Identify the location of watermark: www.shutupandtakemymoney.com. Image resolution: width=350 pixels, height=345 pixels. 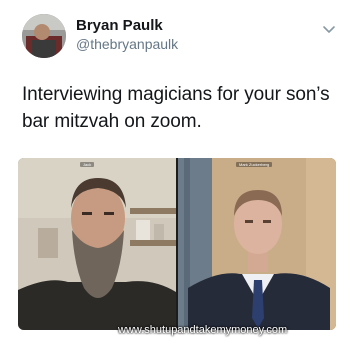
(203, 330).